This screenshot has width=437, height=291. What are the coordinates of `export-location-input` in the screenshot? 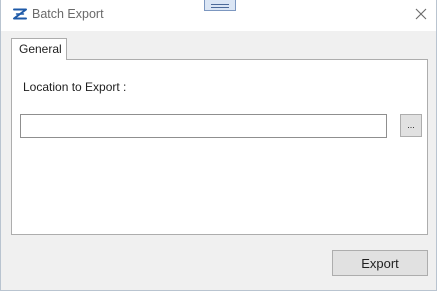 It's located at (203, 126).